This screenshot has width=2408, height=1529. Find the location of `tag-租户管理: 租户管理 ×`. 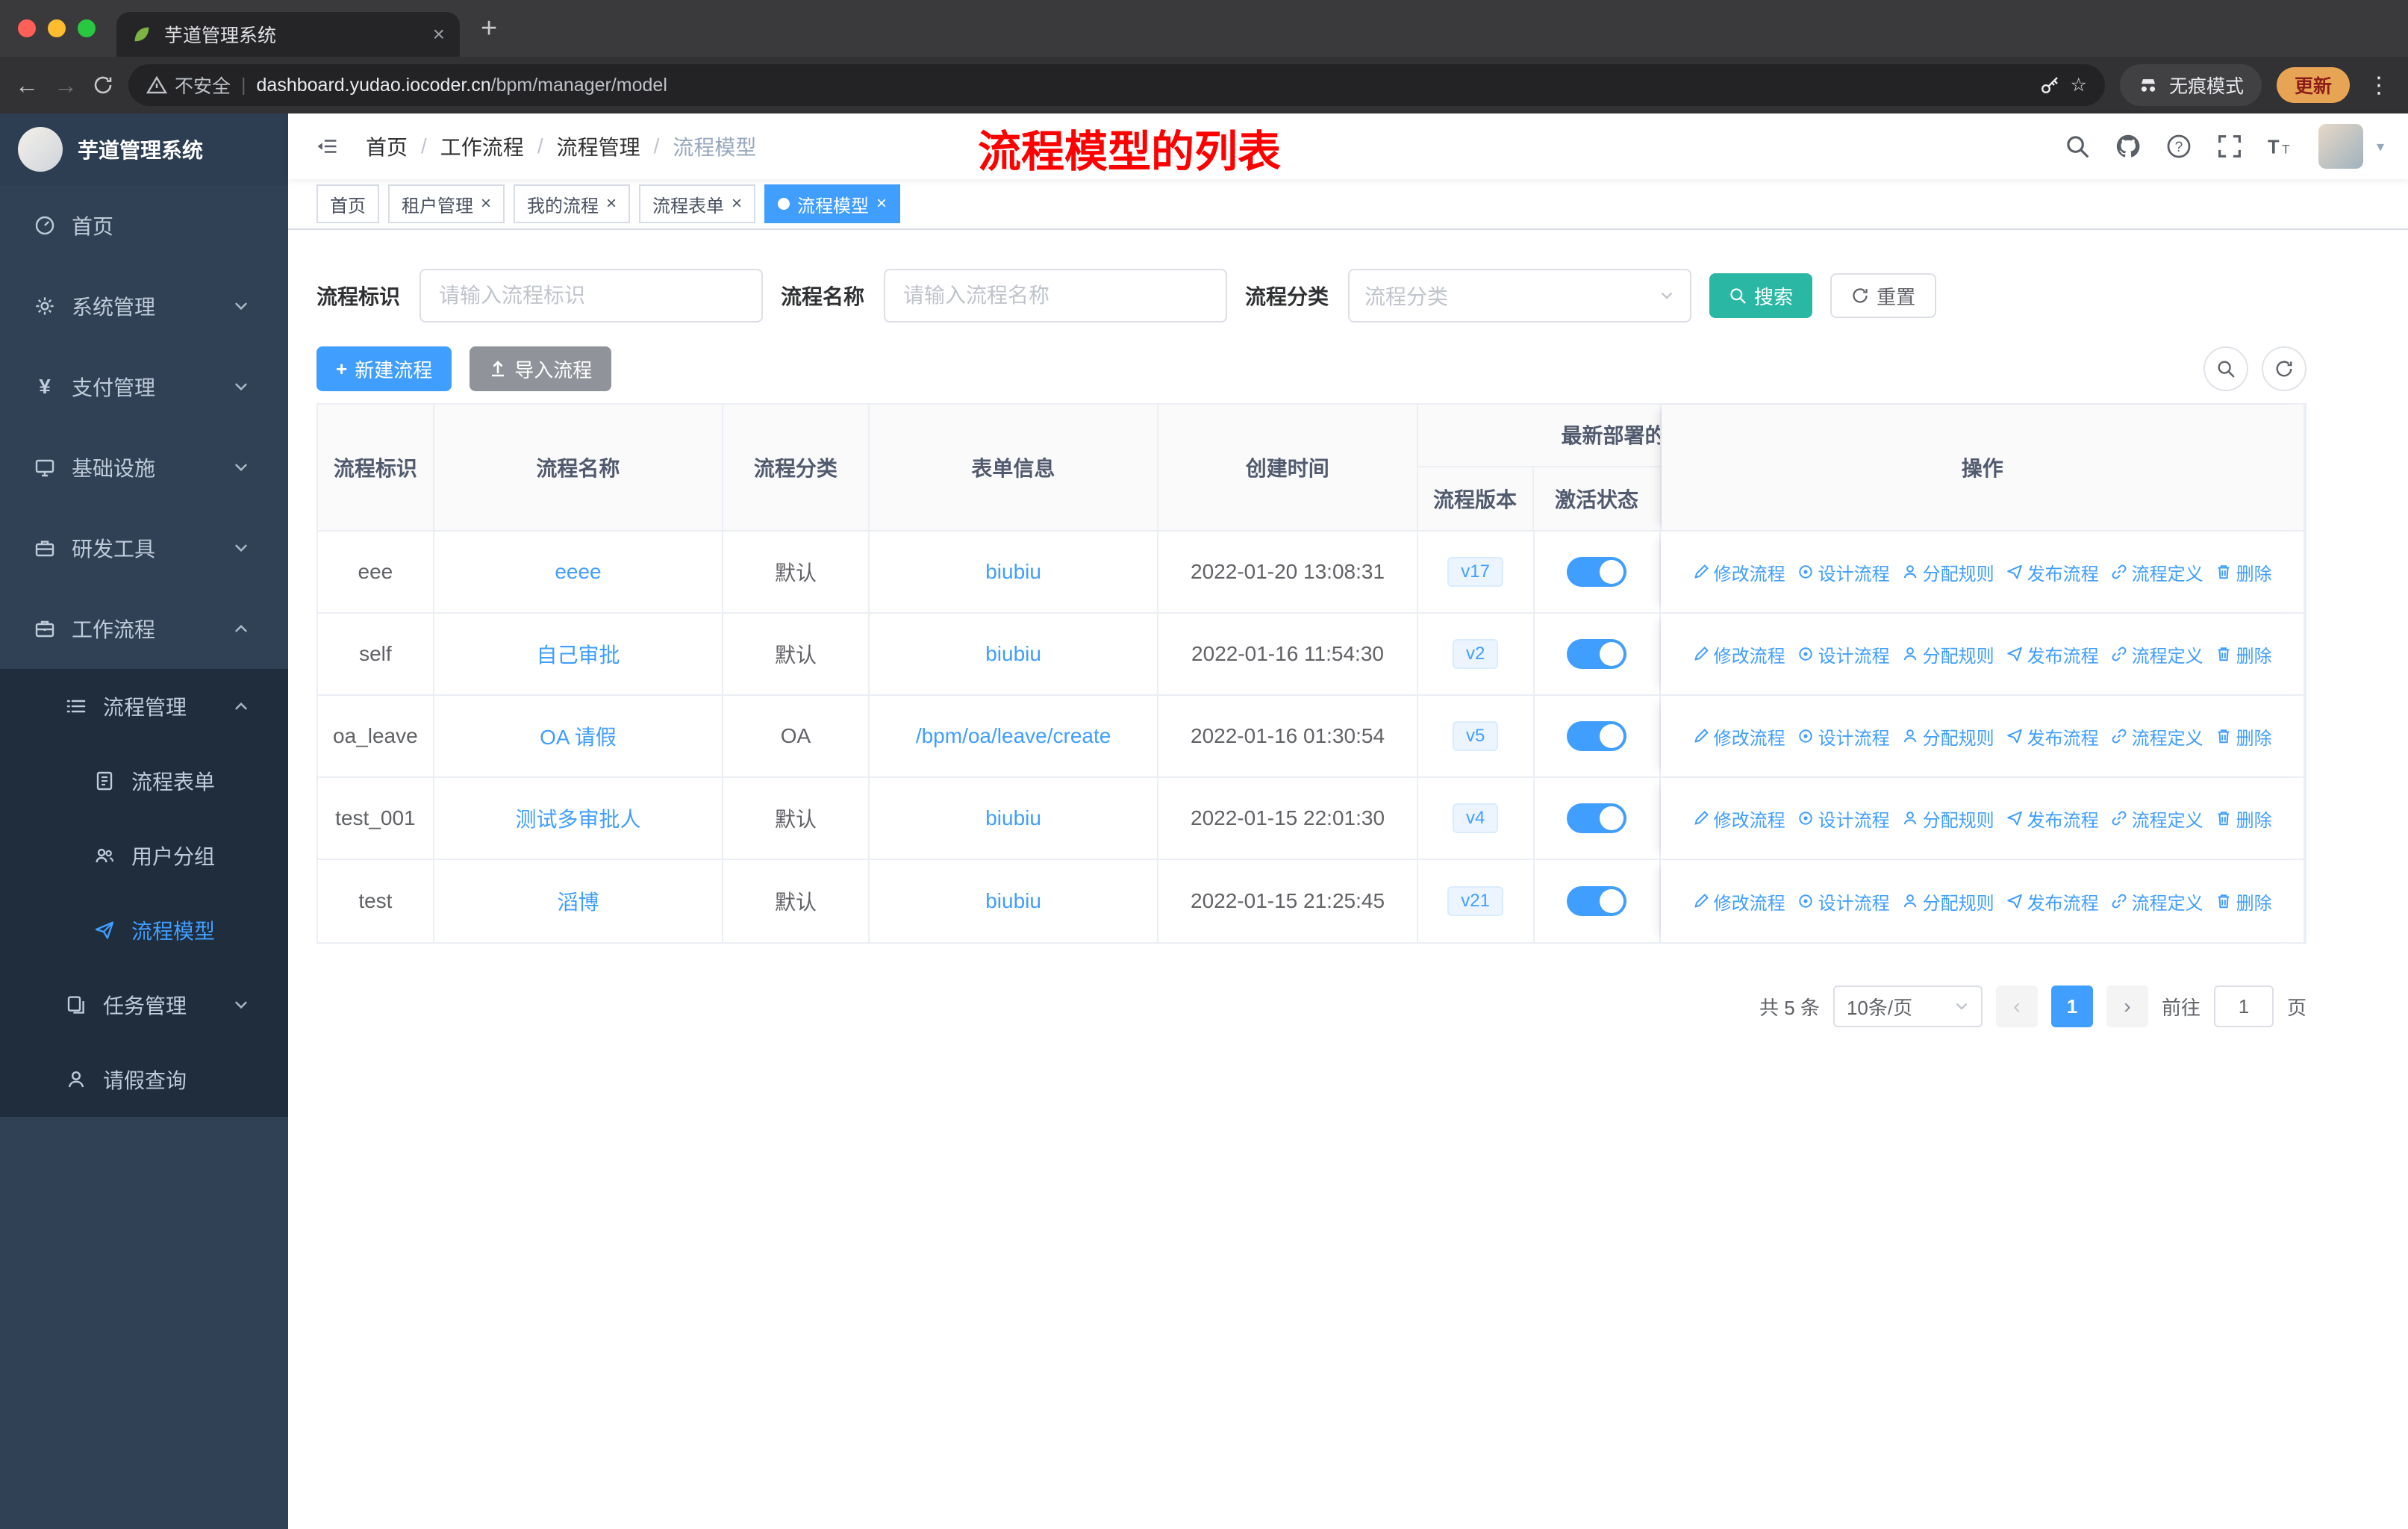

tag-租户管理: 租户管理 × is located at coordinates (446, 203).